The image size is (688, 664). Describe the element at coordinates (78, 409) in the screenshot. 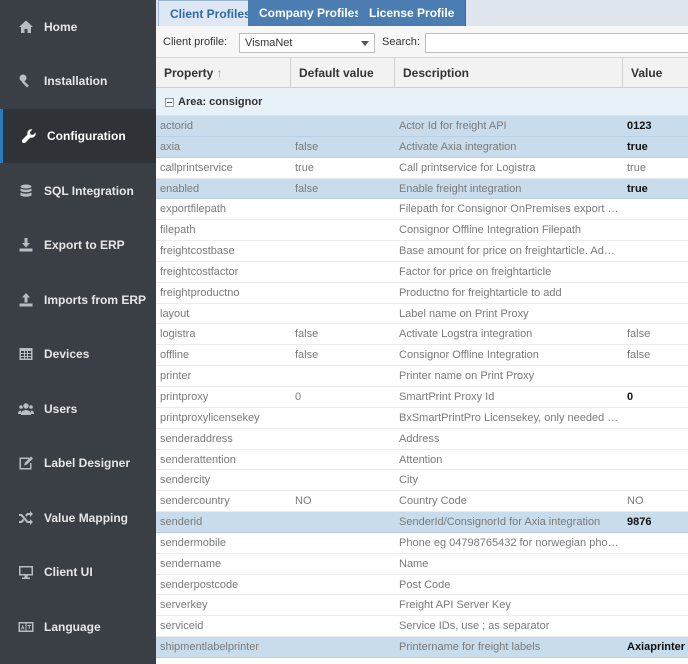

I see `nav-item-users: Users` at that location.